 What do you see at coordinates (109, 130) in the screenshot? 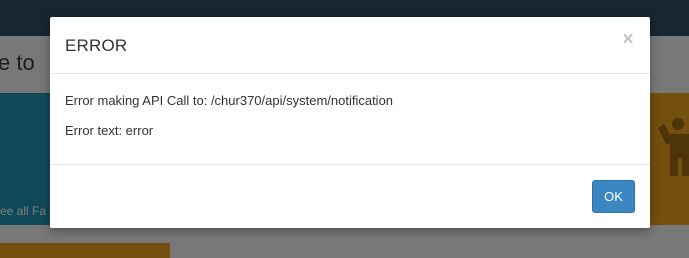
I see `error-text-message: Error text: error` at bounding box center [109, 130].